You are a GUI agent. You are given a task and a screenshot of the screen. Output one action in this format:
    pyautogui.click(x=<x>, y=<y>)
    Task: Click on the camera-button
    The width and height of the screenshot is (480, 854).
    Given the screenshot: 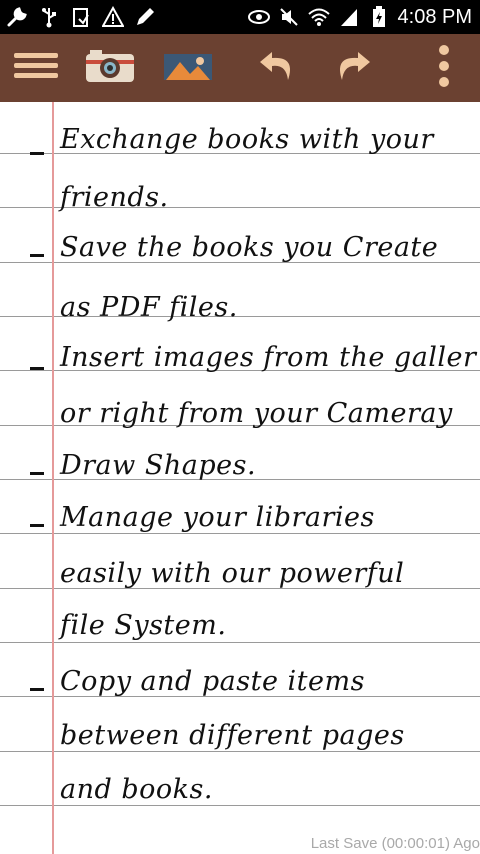 What is the action you would take?
    pyautogui.click(x=110, y=68)
    